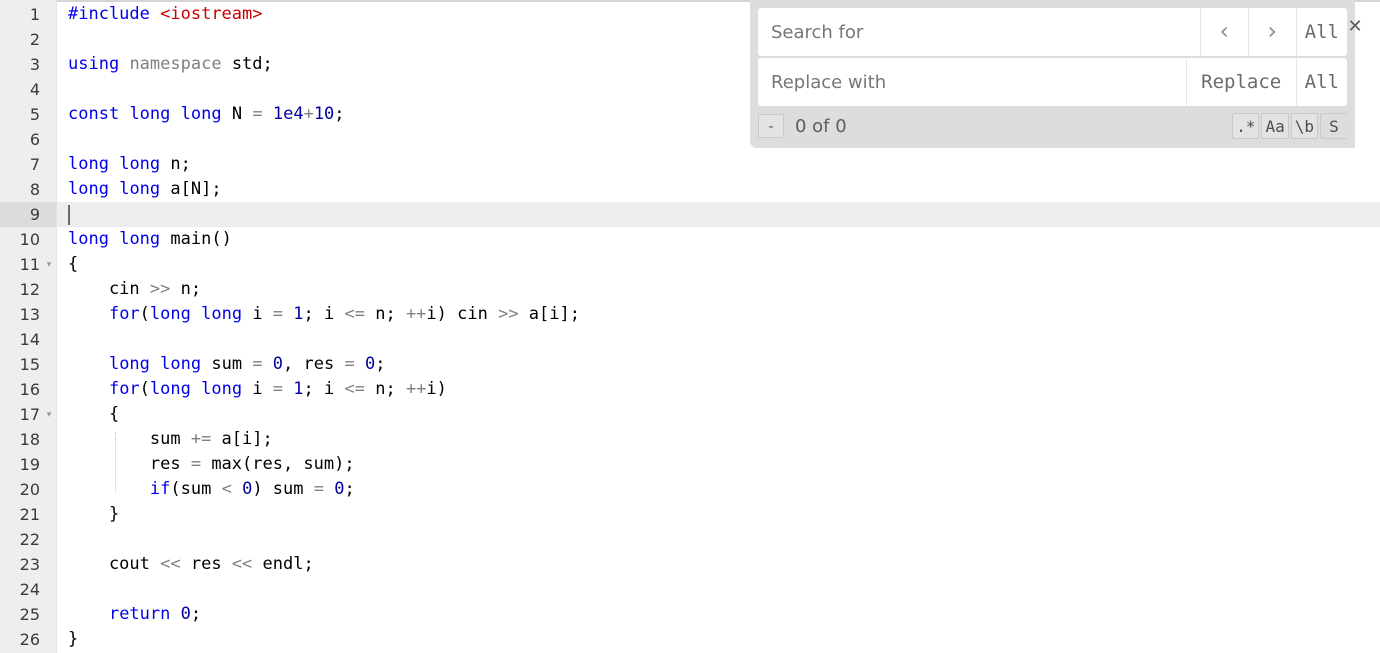 This screenshot has height=653, width=1380. I want to click on code-line: 21 }, so click(690, 514).